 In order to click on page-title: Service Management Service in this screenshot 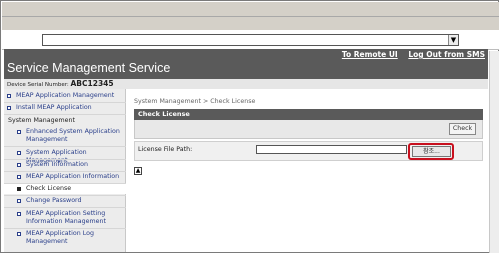, I will do `click(89, 68)`.